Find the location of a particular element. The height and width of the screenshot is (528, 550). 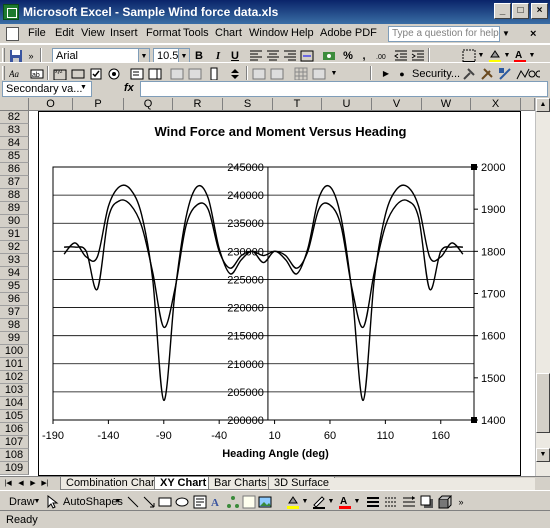

label-icon: Aa is located at coordinates (16, 74).